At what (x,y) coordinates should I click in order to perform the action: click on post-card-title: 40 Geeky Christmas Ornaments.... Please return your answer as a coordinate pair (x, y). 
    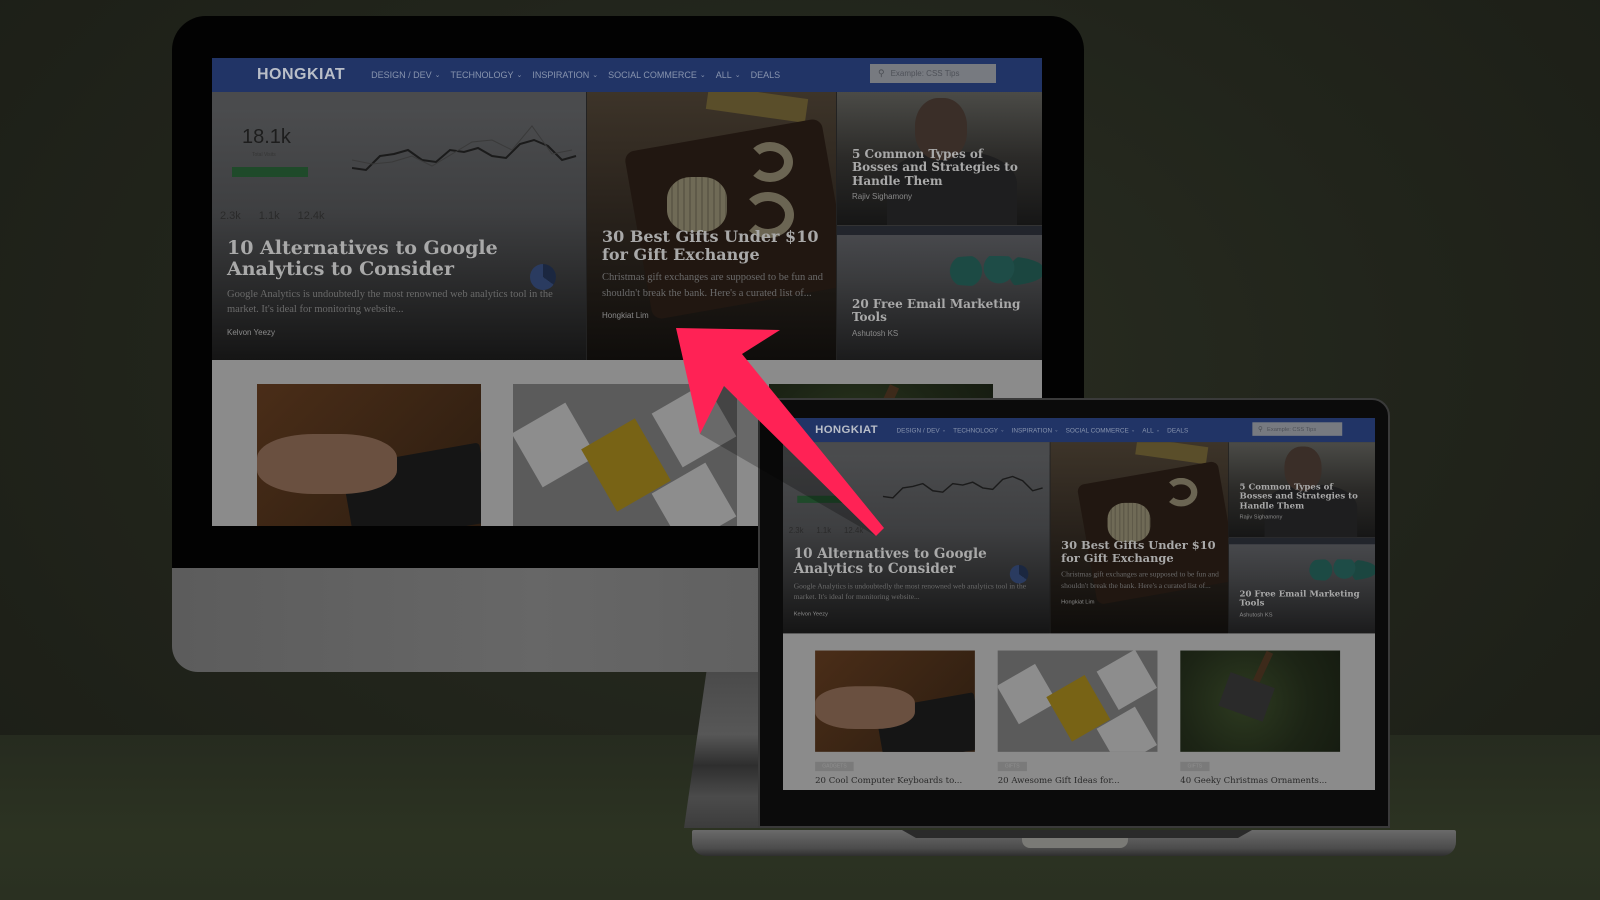
    Looking at the image, I should click on (1260, 780).